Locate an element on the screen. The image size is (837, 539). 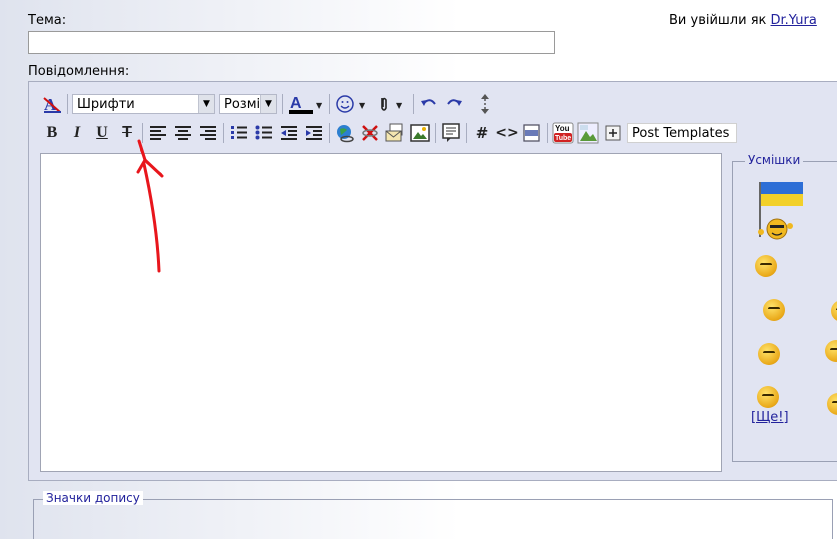
font-family-select-value: Шрифти is located at coordinates (106, 104).